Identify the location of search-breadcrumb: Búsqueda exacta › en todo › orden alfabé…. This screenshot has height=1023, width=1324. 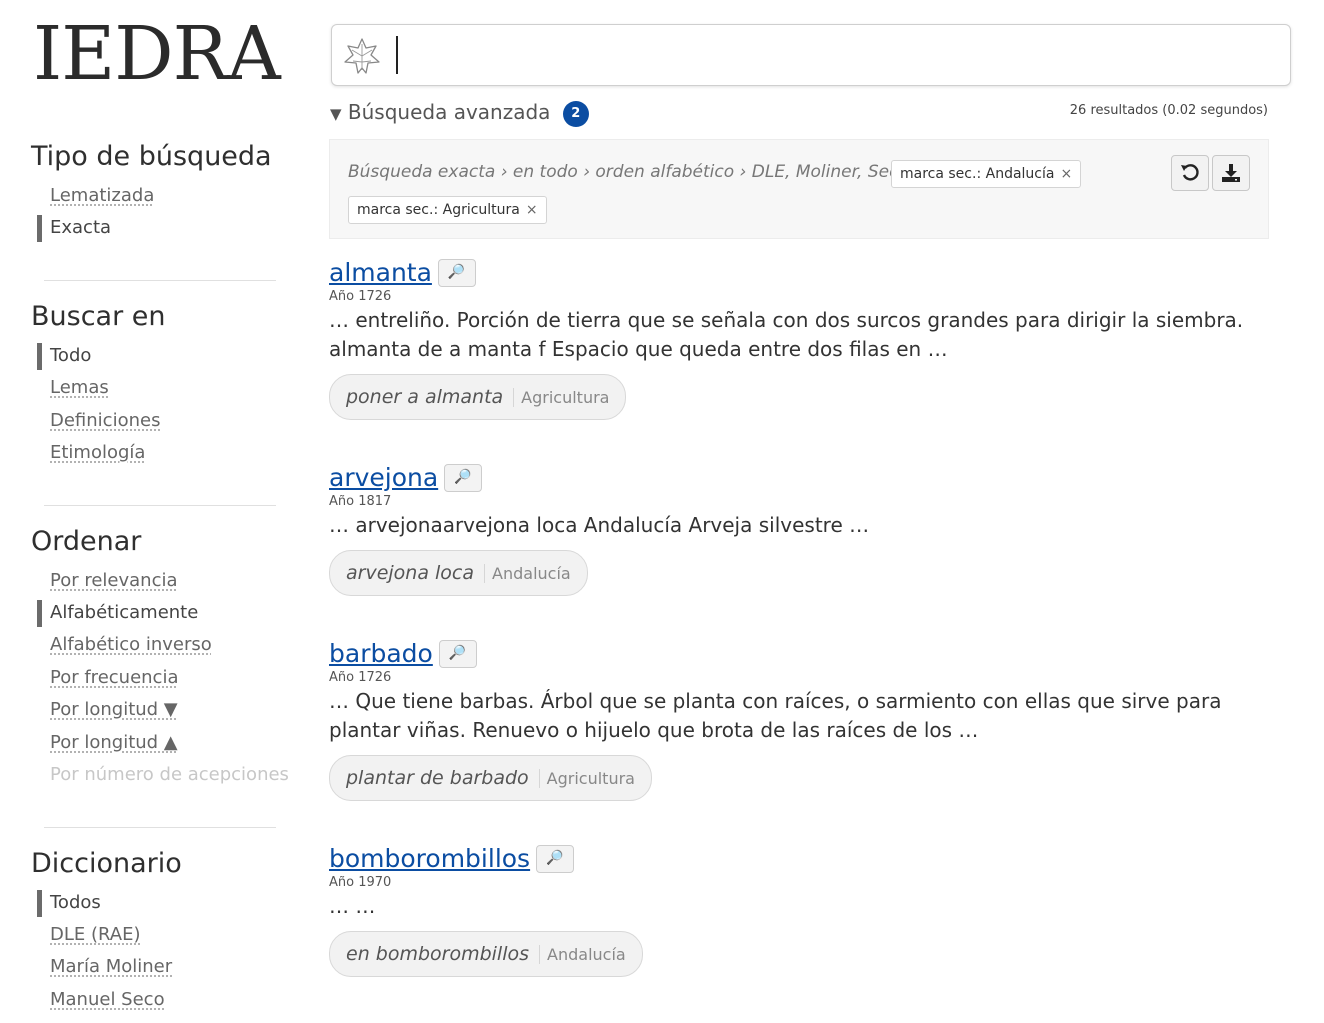
(635, 172).